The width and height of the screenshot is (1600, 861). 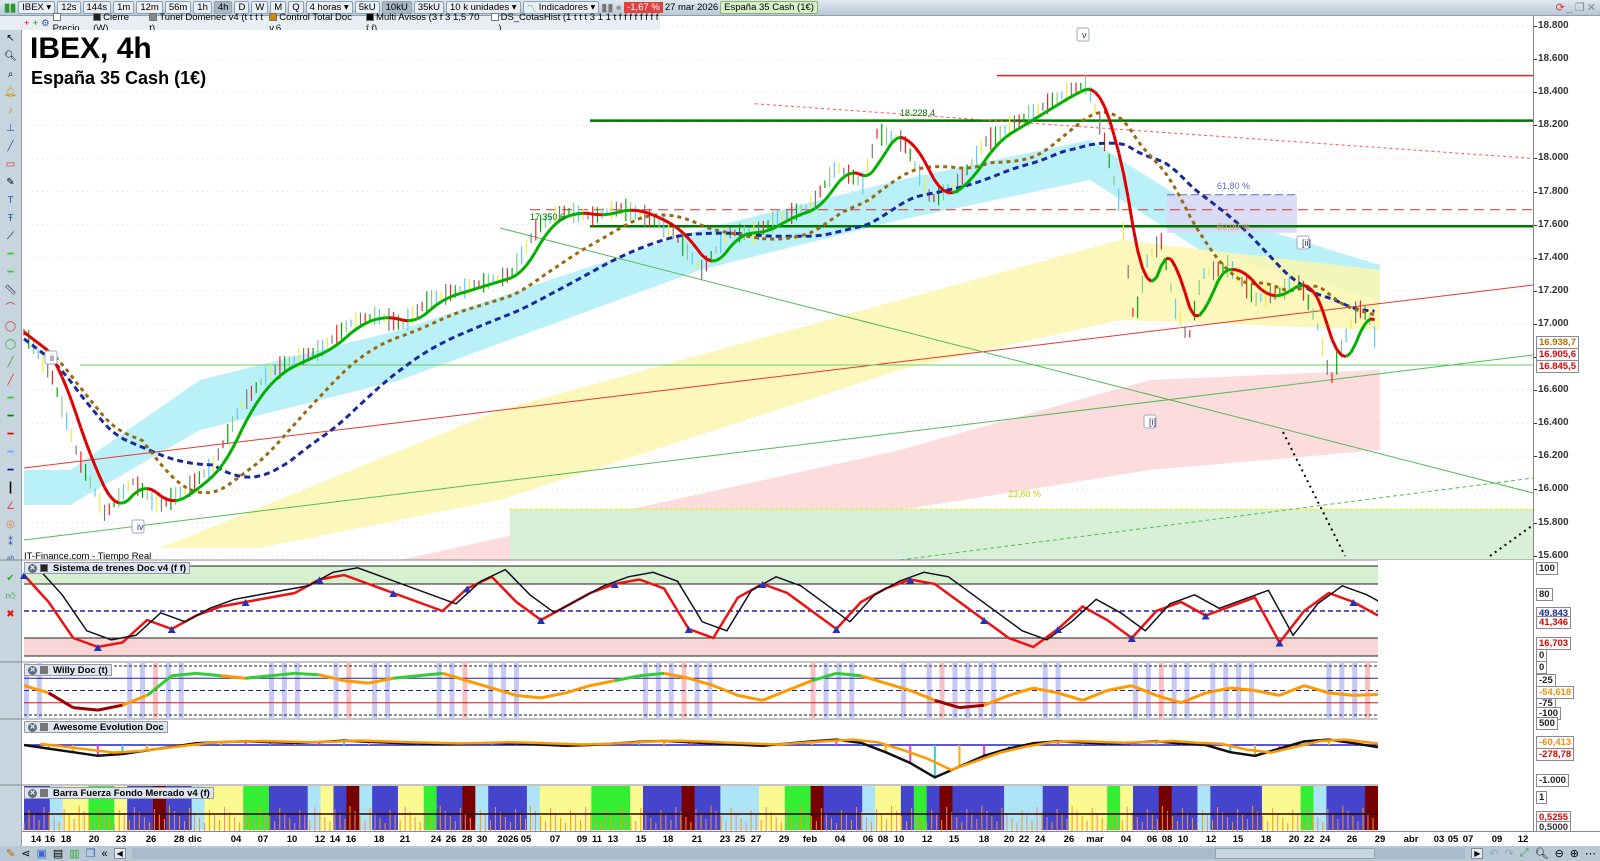 What do you see at coordinates (868, 839) in the screenshot?
I see `date-tick: 06` at bounding box center [868, 839].